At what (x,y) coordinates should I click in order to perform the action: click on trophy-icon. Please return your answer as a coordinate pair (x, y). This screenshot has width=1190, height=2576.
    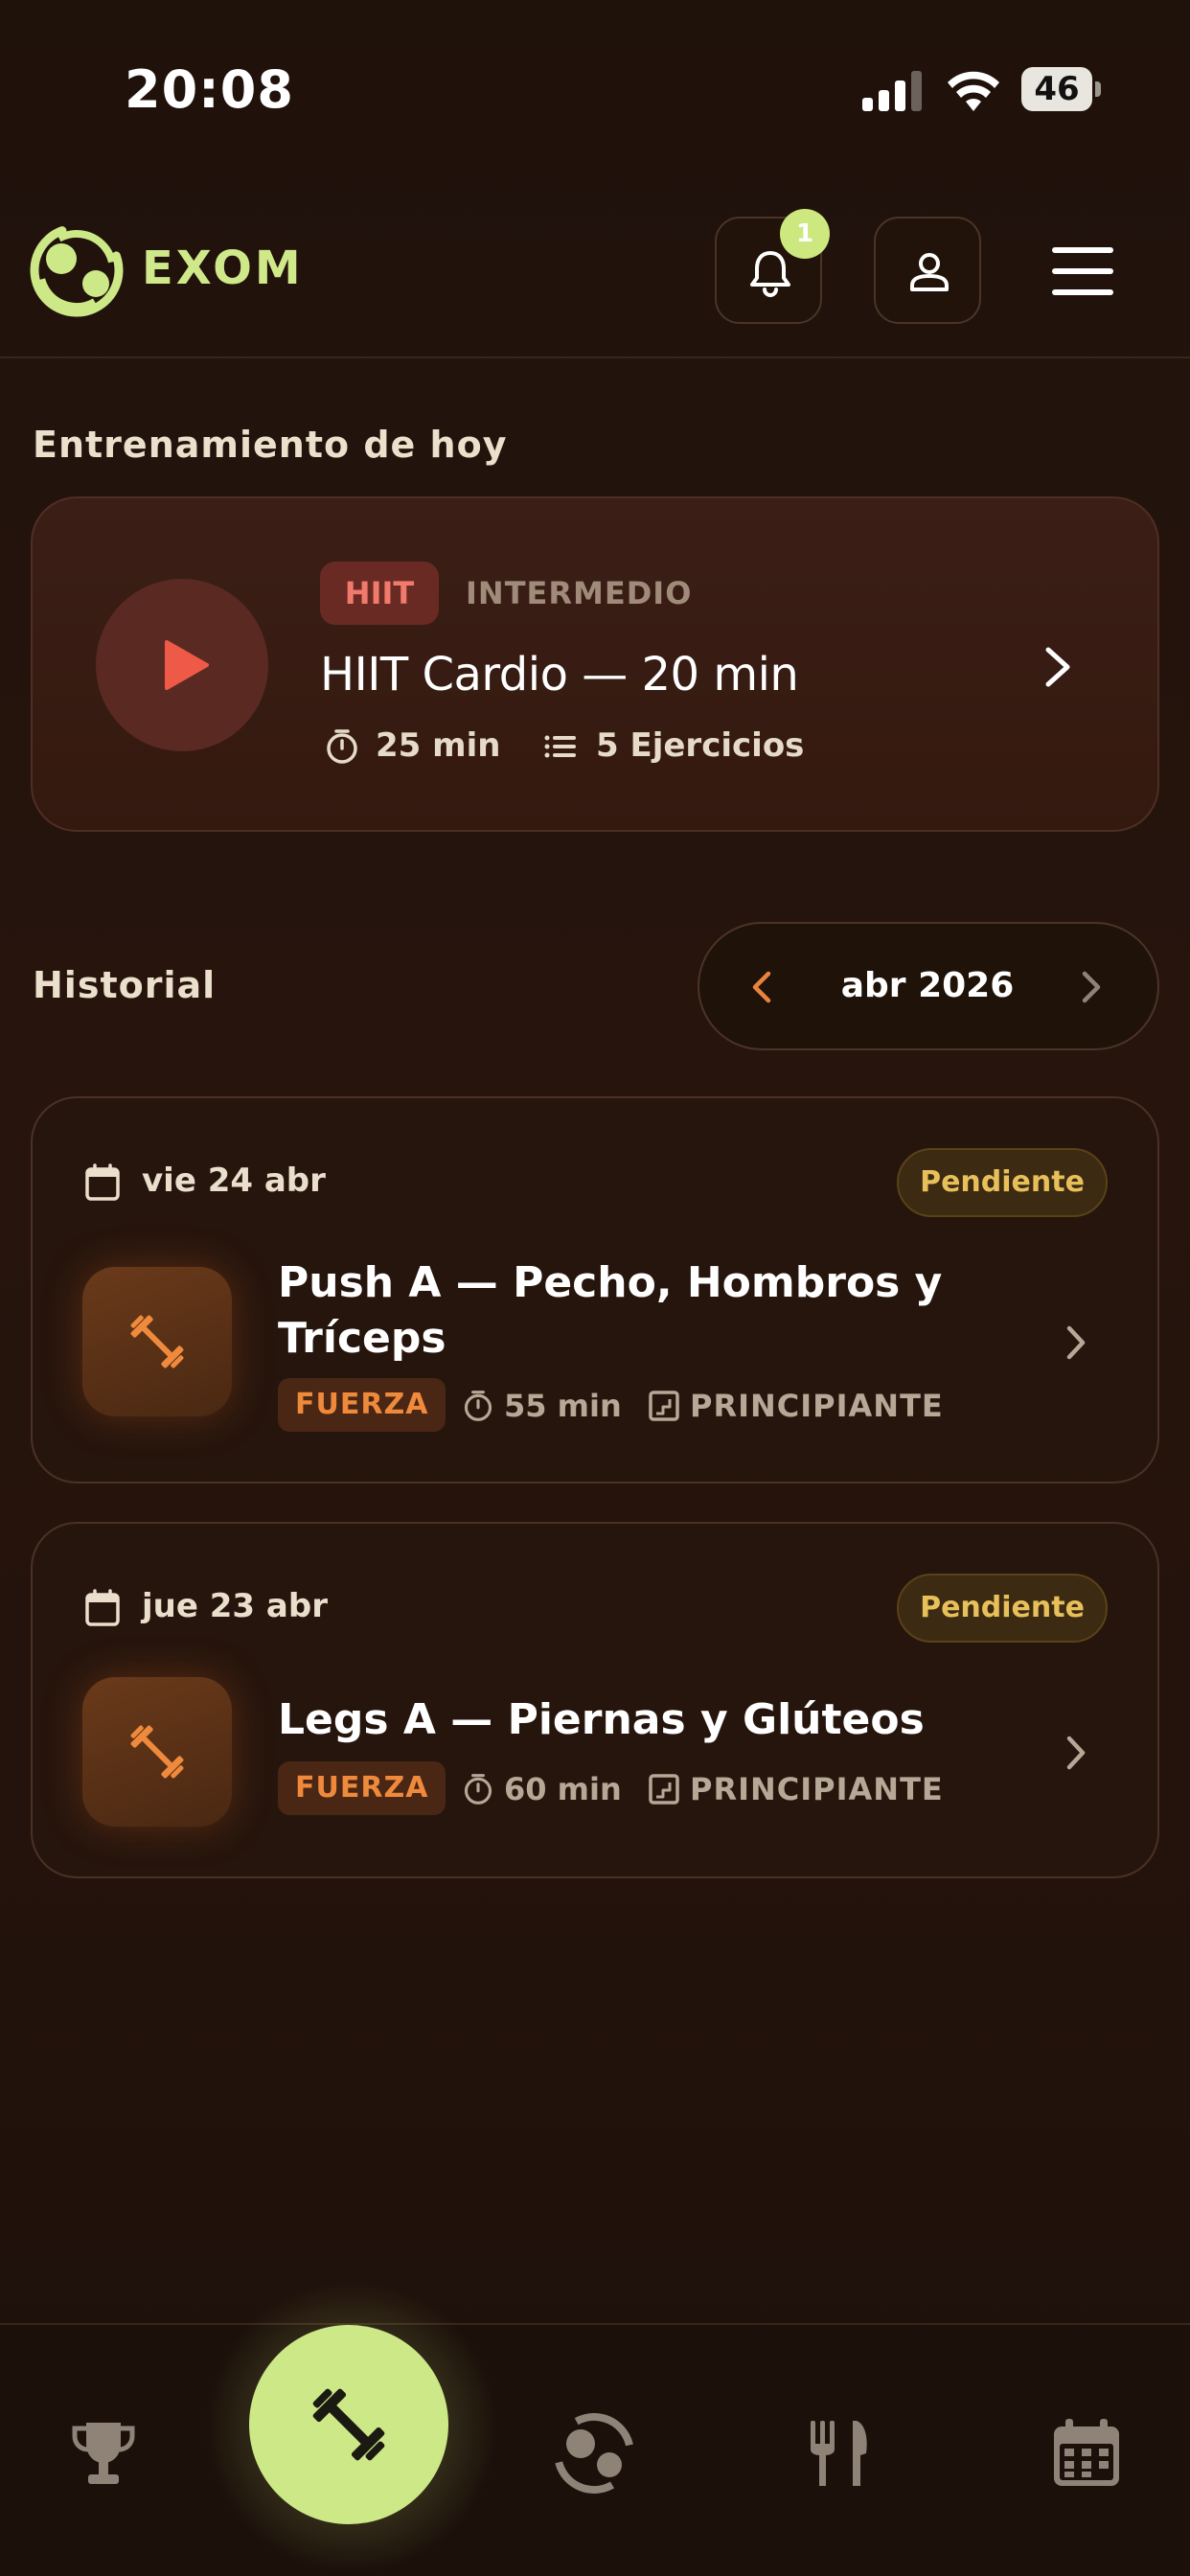
    Looking at the image, I should click on (103, 2453).